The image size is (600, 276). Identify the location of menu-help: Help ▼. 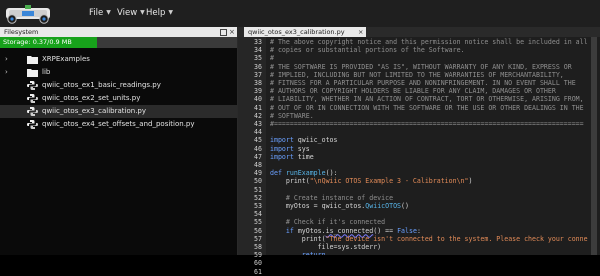
(159, 13).